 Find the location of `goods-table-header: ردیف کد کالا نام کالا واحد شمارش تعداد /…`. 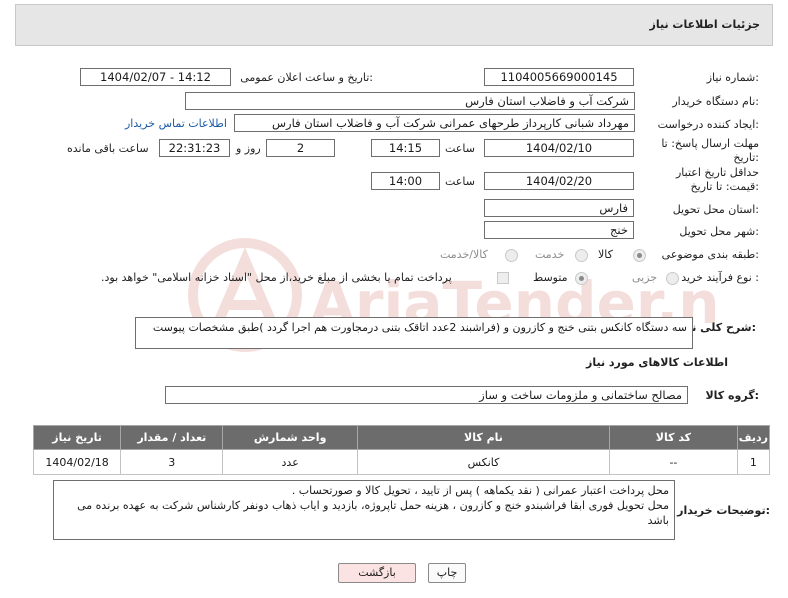

goods-table-header: ردیف کد کالا نام کالا واحد شمارش تعداد /… is located at coordinates (401, 437).